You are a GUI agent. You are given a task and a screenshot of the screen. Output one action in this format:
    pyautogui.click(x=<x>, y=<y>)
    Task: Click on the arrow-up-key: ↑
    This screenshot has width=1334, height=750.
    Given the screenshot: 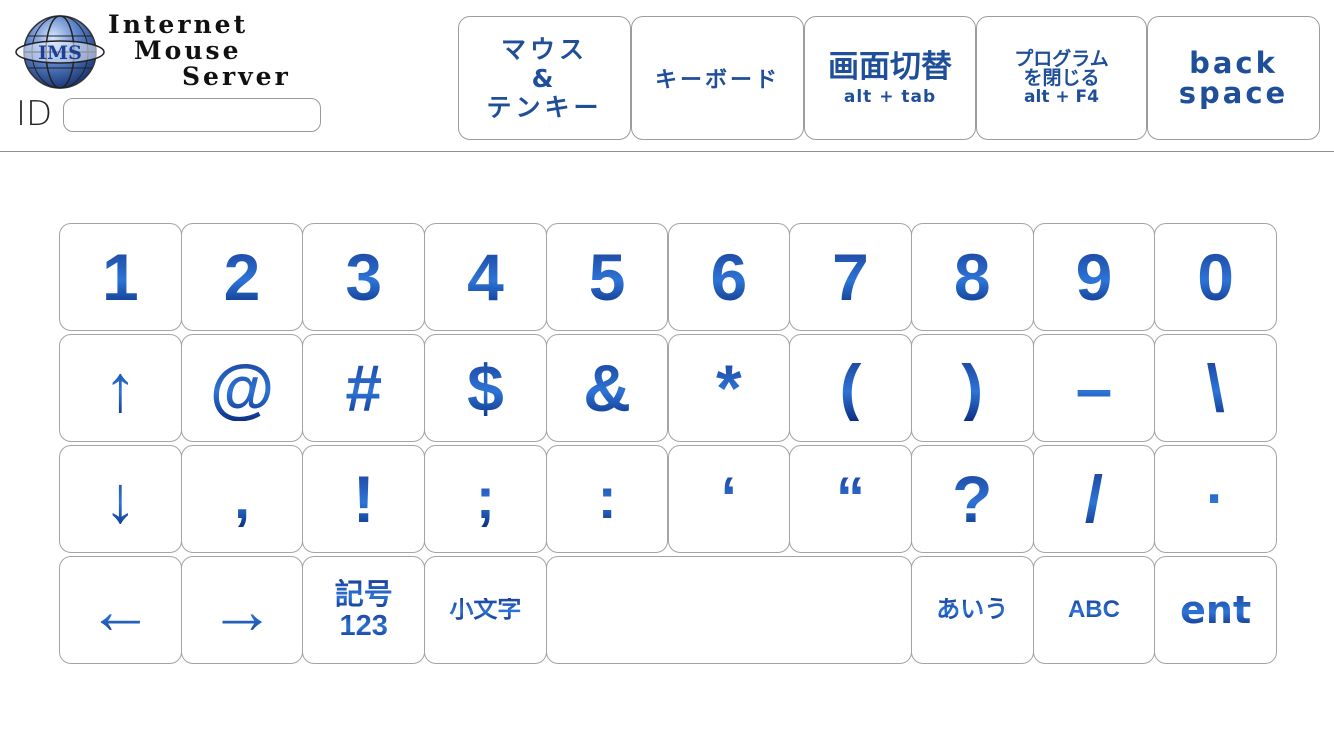 What is the action you would take?
    pyautogui.click(x=120, y=388)
    